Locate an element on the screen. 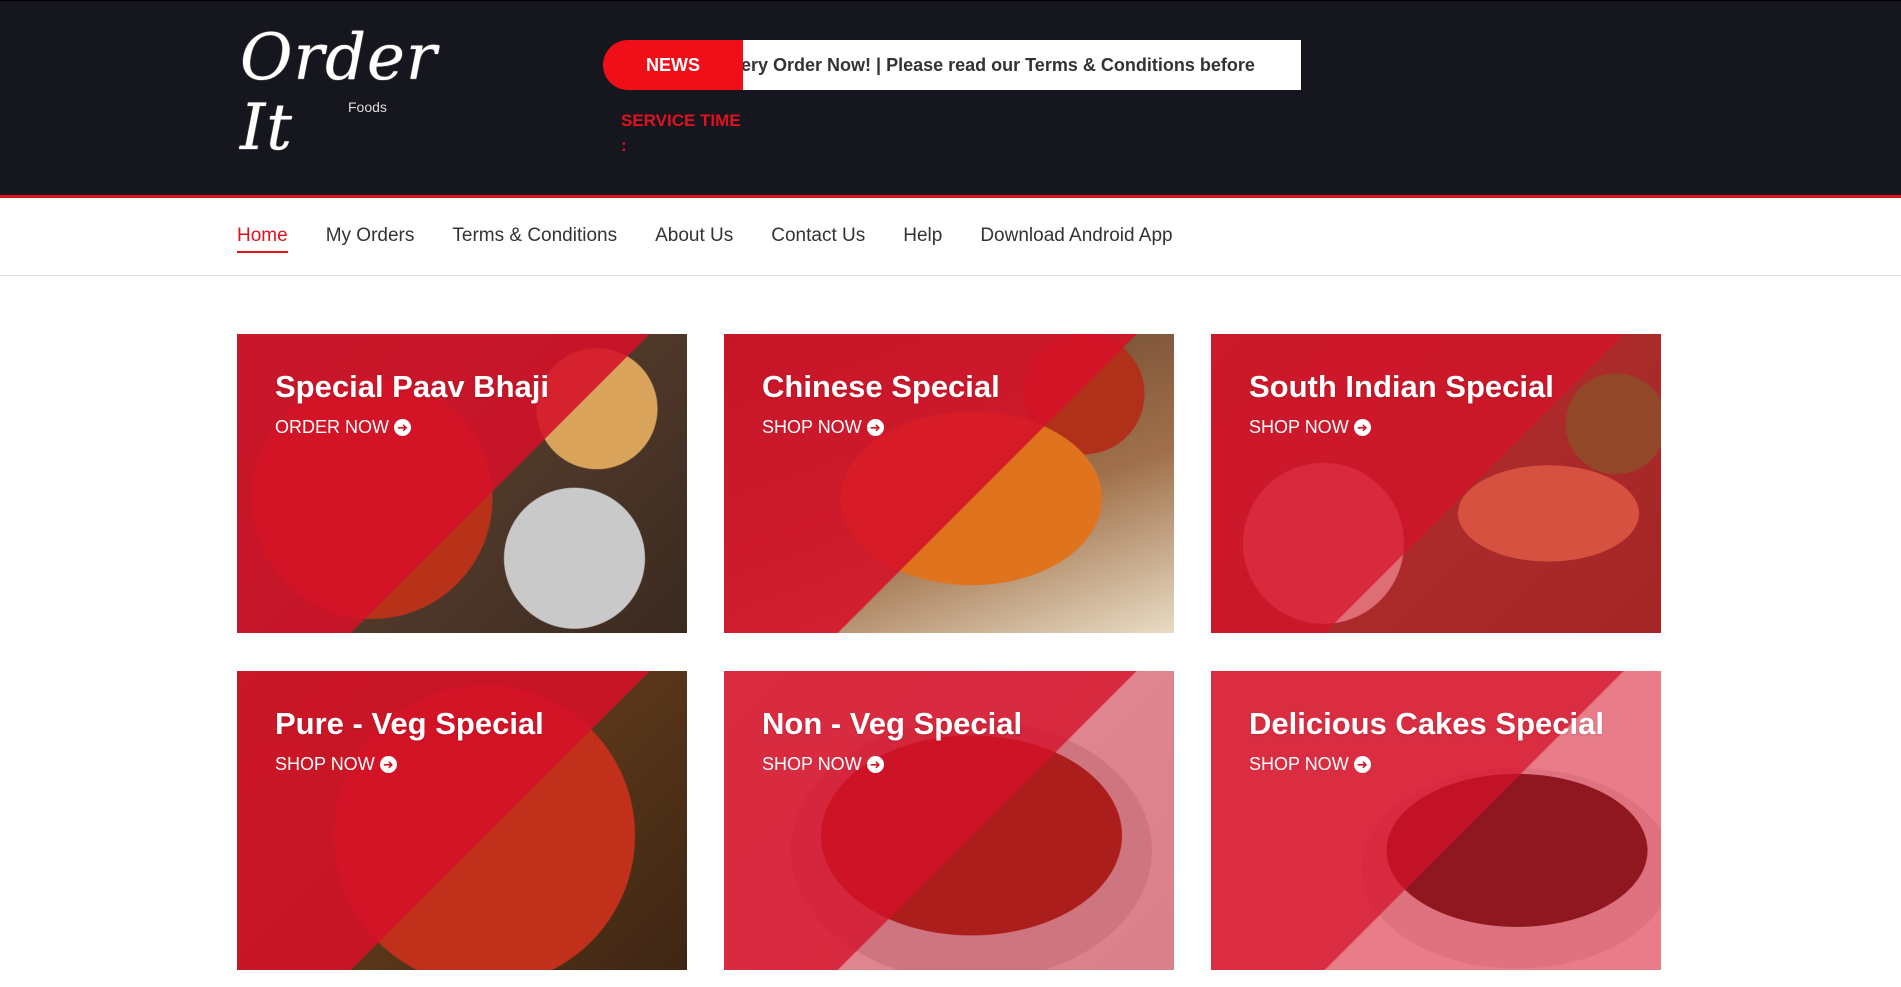 The width and height of the screenshot is (1901, 987). news-label: NEWS is located at coordinates (673, 65).